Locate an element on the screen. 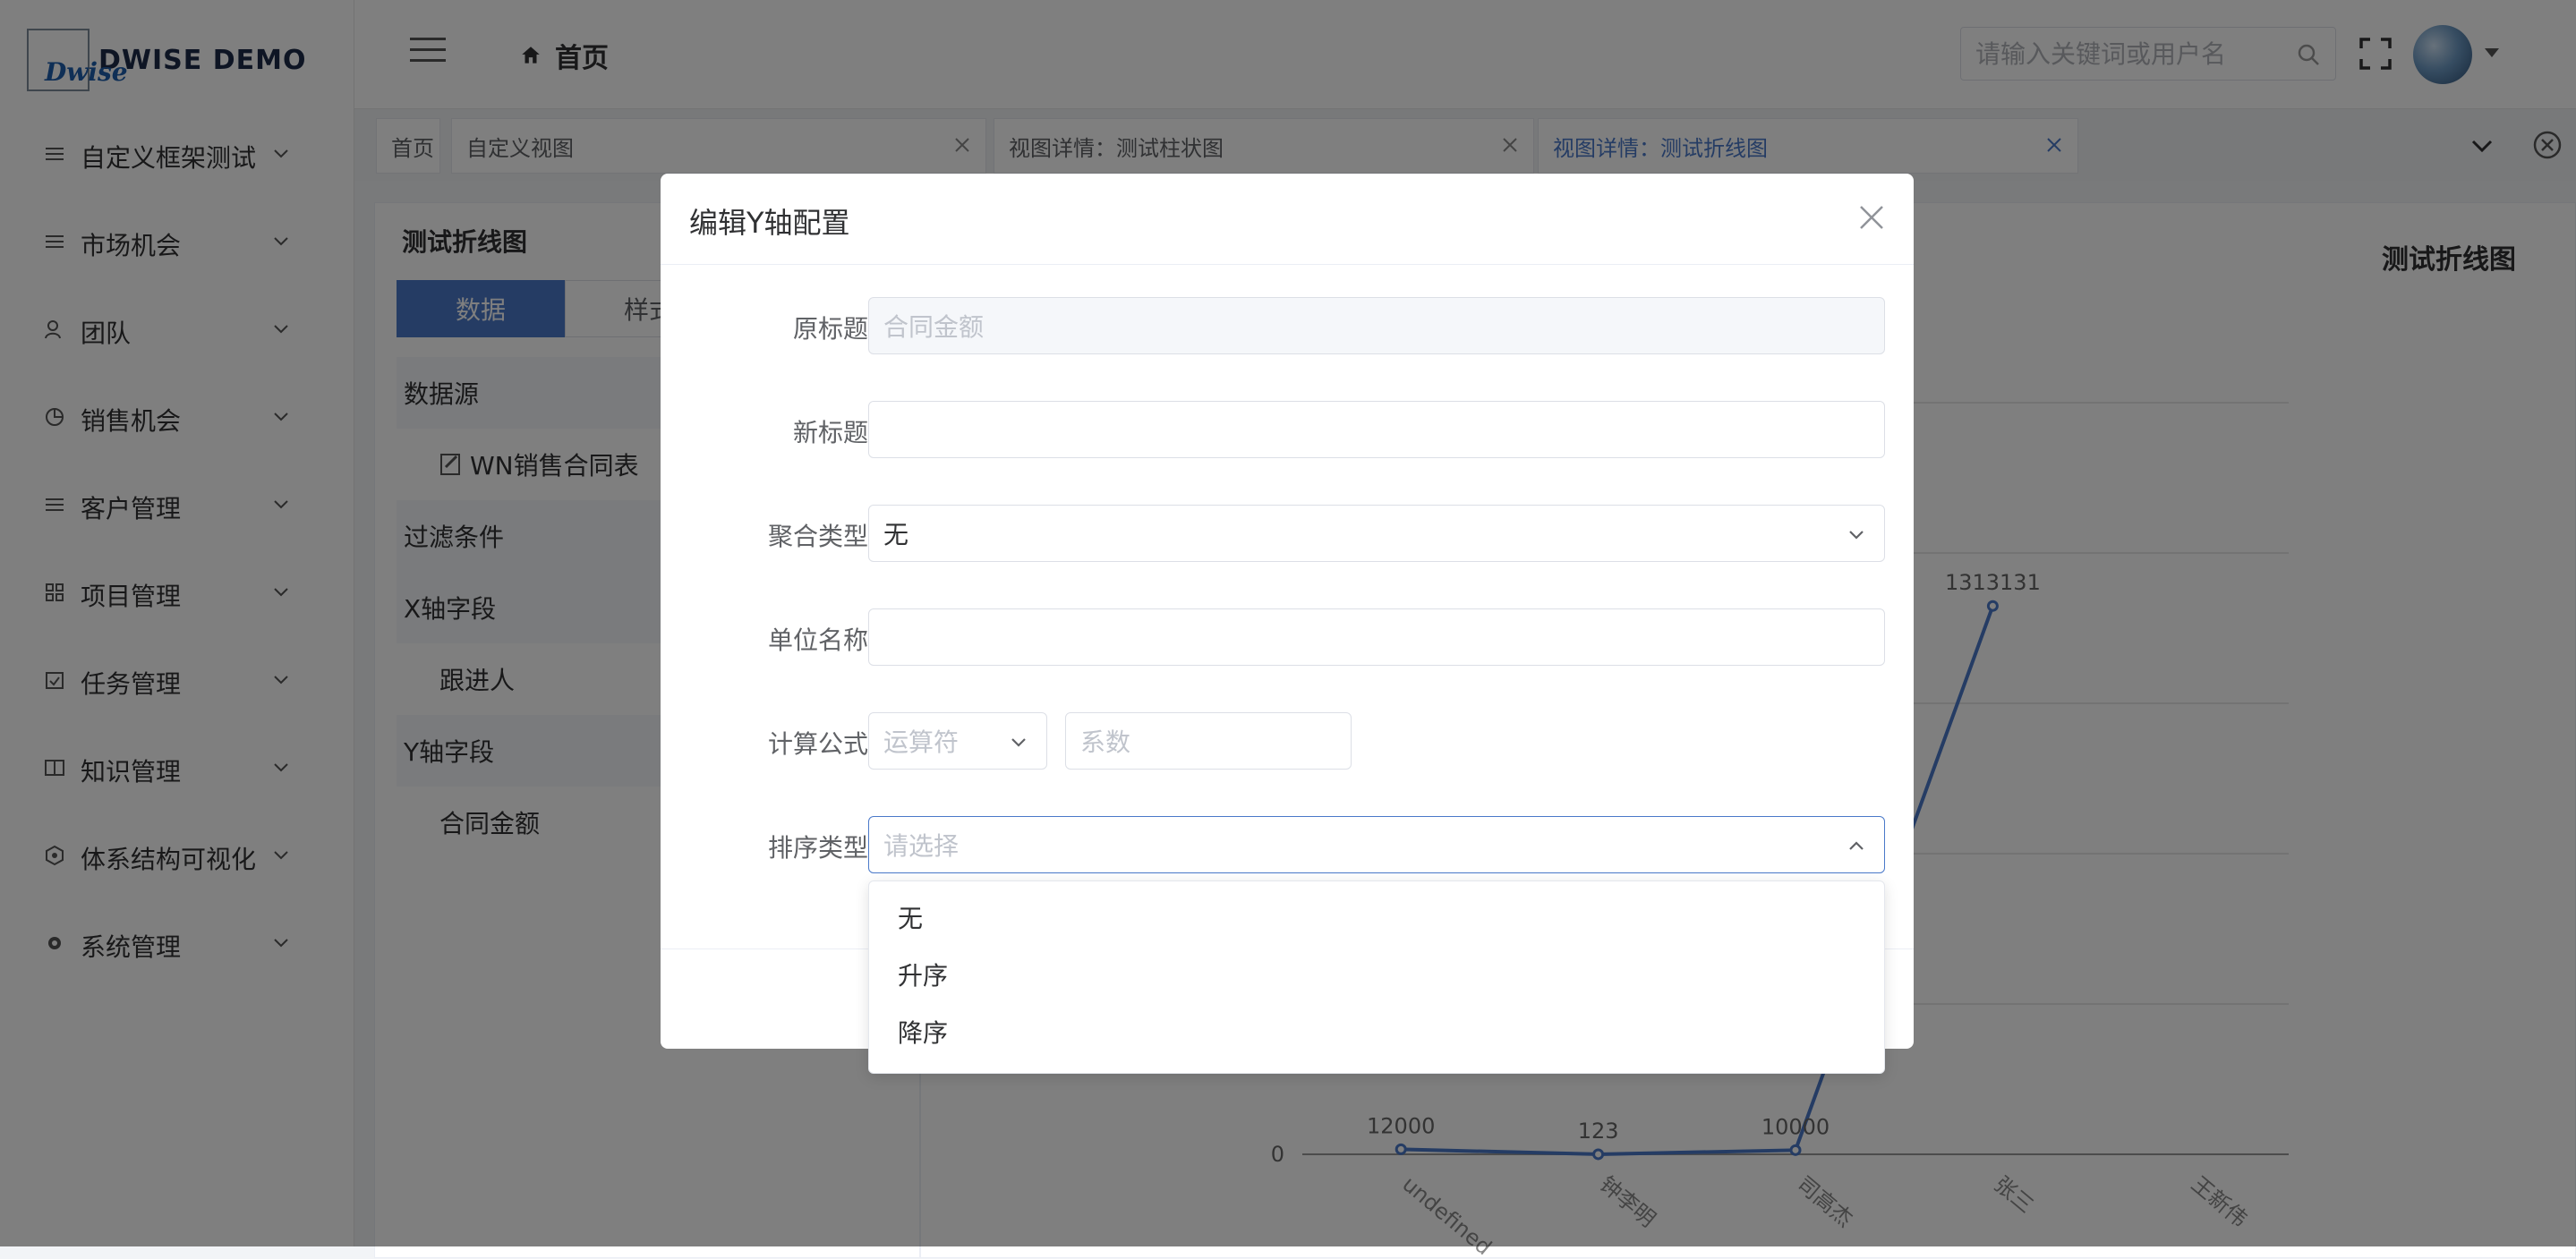 This screenshot has width=2576, height=1259. form-row-agg-type: 聚合类型 无 is located at coordinates (1287, 533).